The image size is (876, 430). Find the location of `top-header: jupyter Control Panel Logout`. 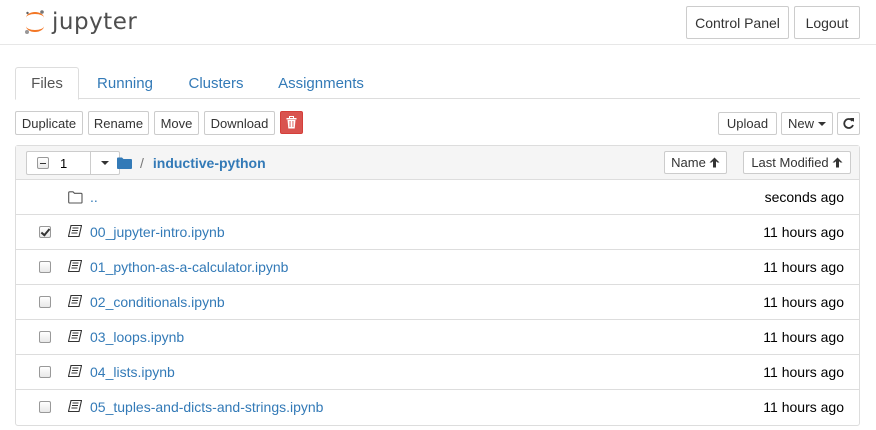

top-header: jupyter Control Panel Logout is located at coordinates (438, 22).